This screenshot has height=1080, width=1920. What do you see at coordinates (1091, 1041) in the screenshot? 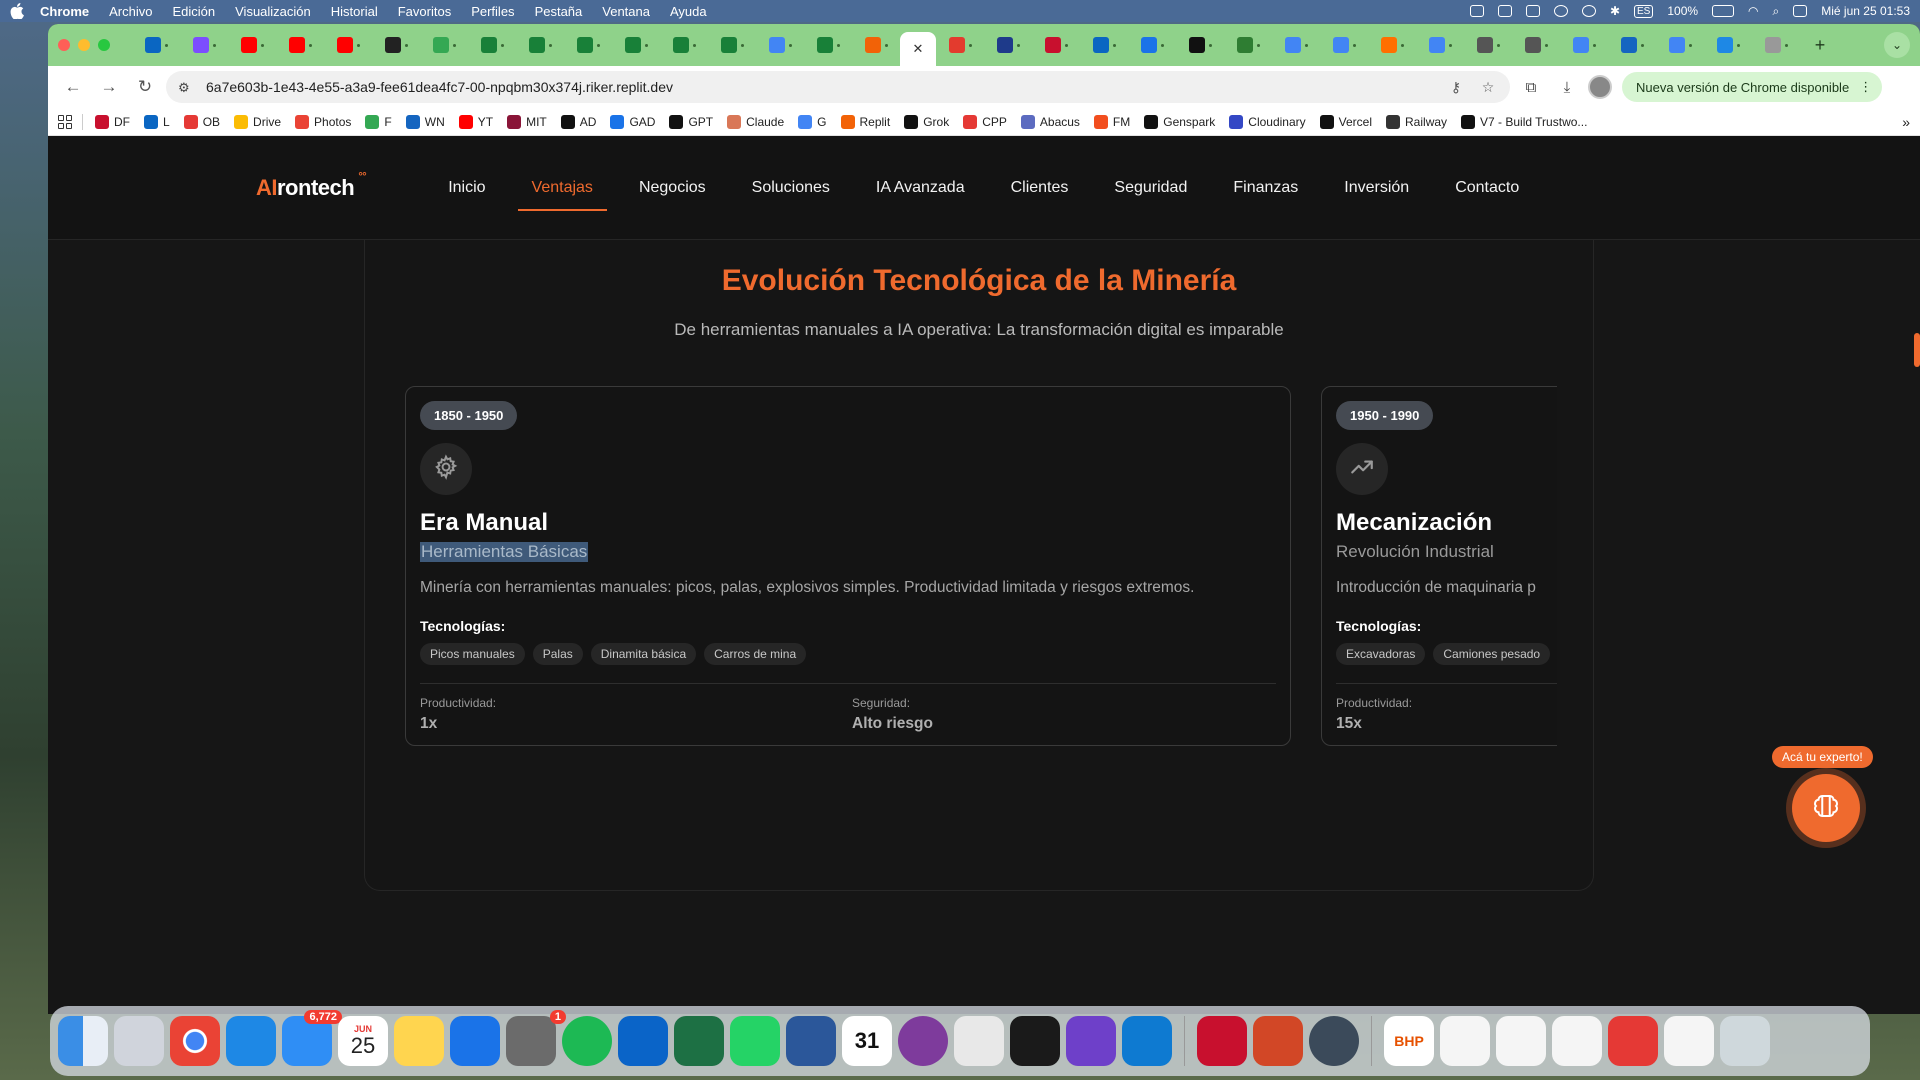
I see `github-desktop-app-icon` at bounding box center [1091, 1041].